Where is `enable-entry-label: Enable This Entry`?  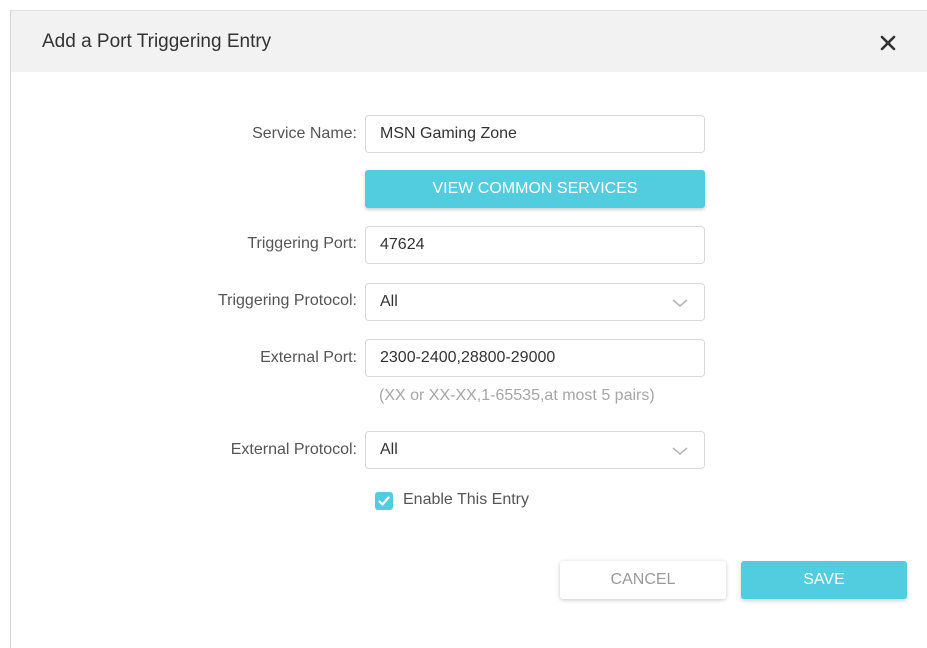 enable-entry-label: Enable This Entry is located at coordinates (466, 500).